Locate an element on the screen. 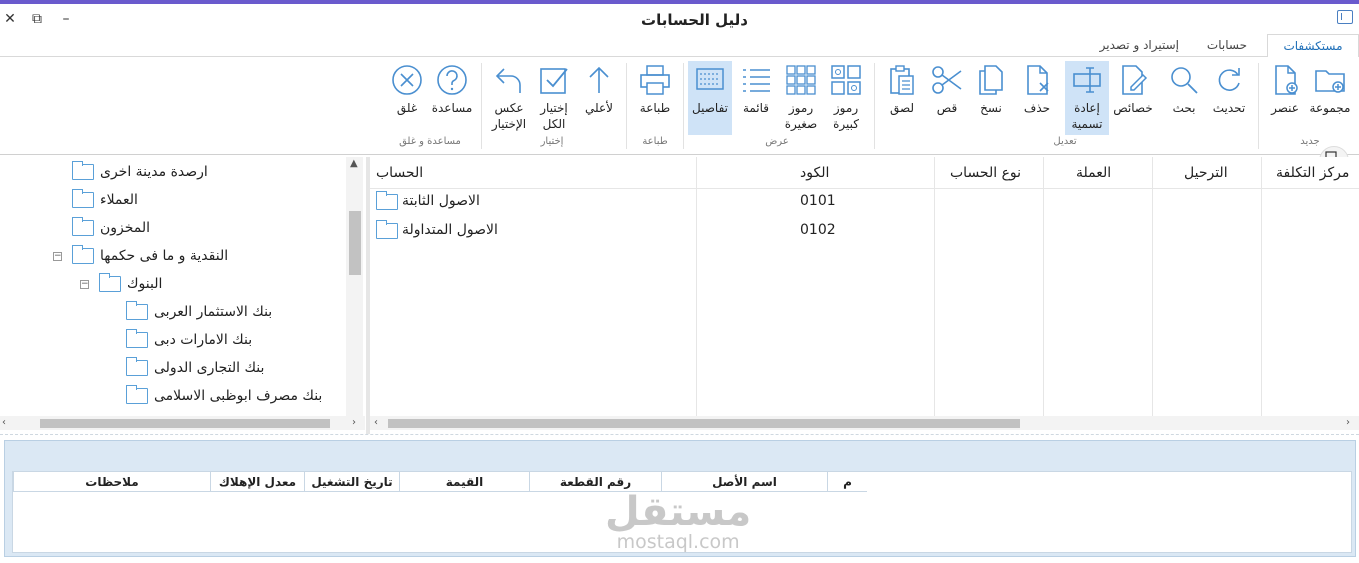  panel-splitter is located at coordinates (679, 436).